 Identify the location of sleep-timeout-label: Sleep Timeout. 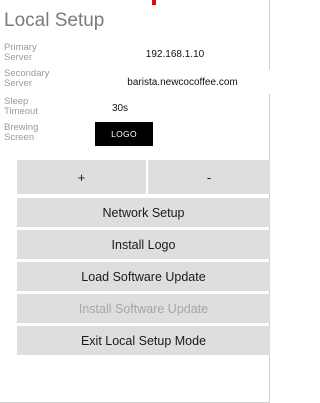
(21, 106).